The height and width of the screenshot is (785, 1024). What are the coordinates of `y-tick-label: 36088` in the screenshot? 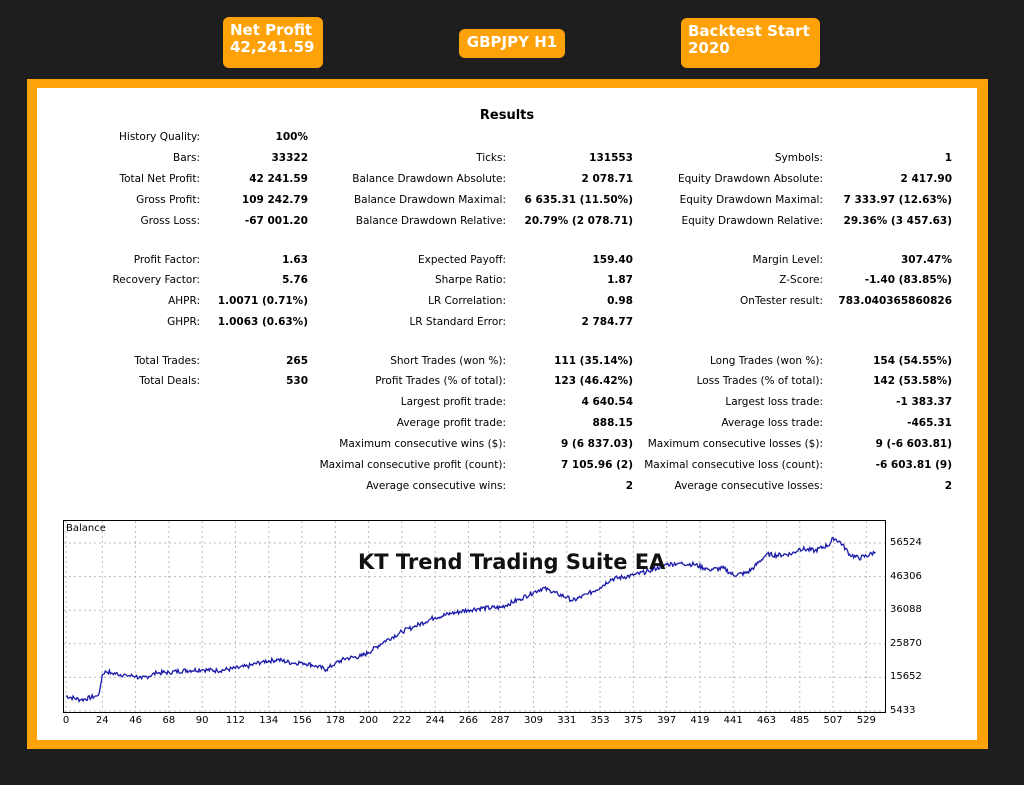 It's located at (906, 610).